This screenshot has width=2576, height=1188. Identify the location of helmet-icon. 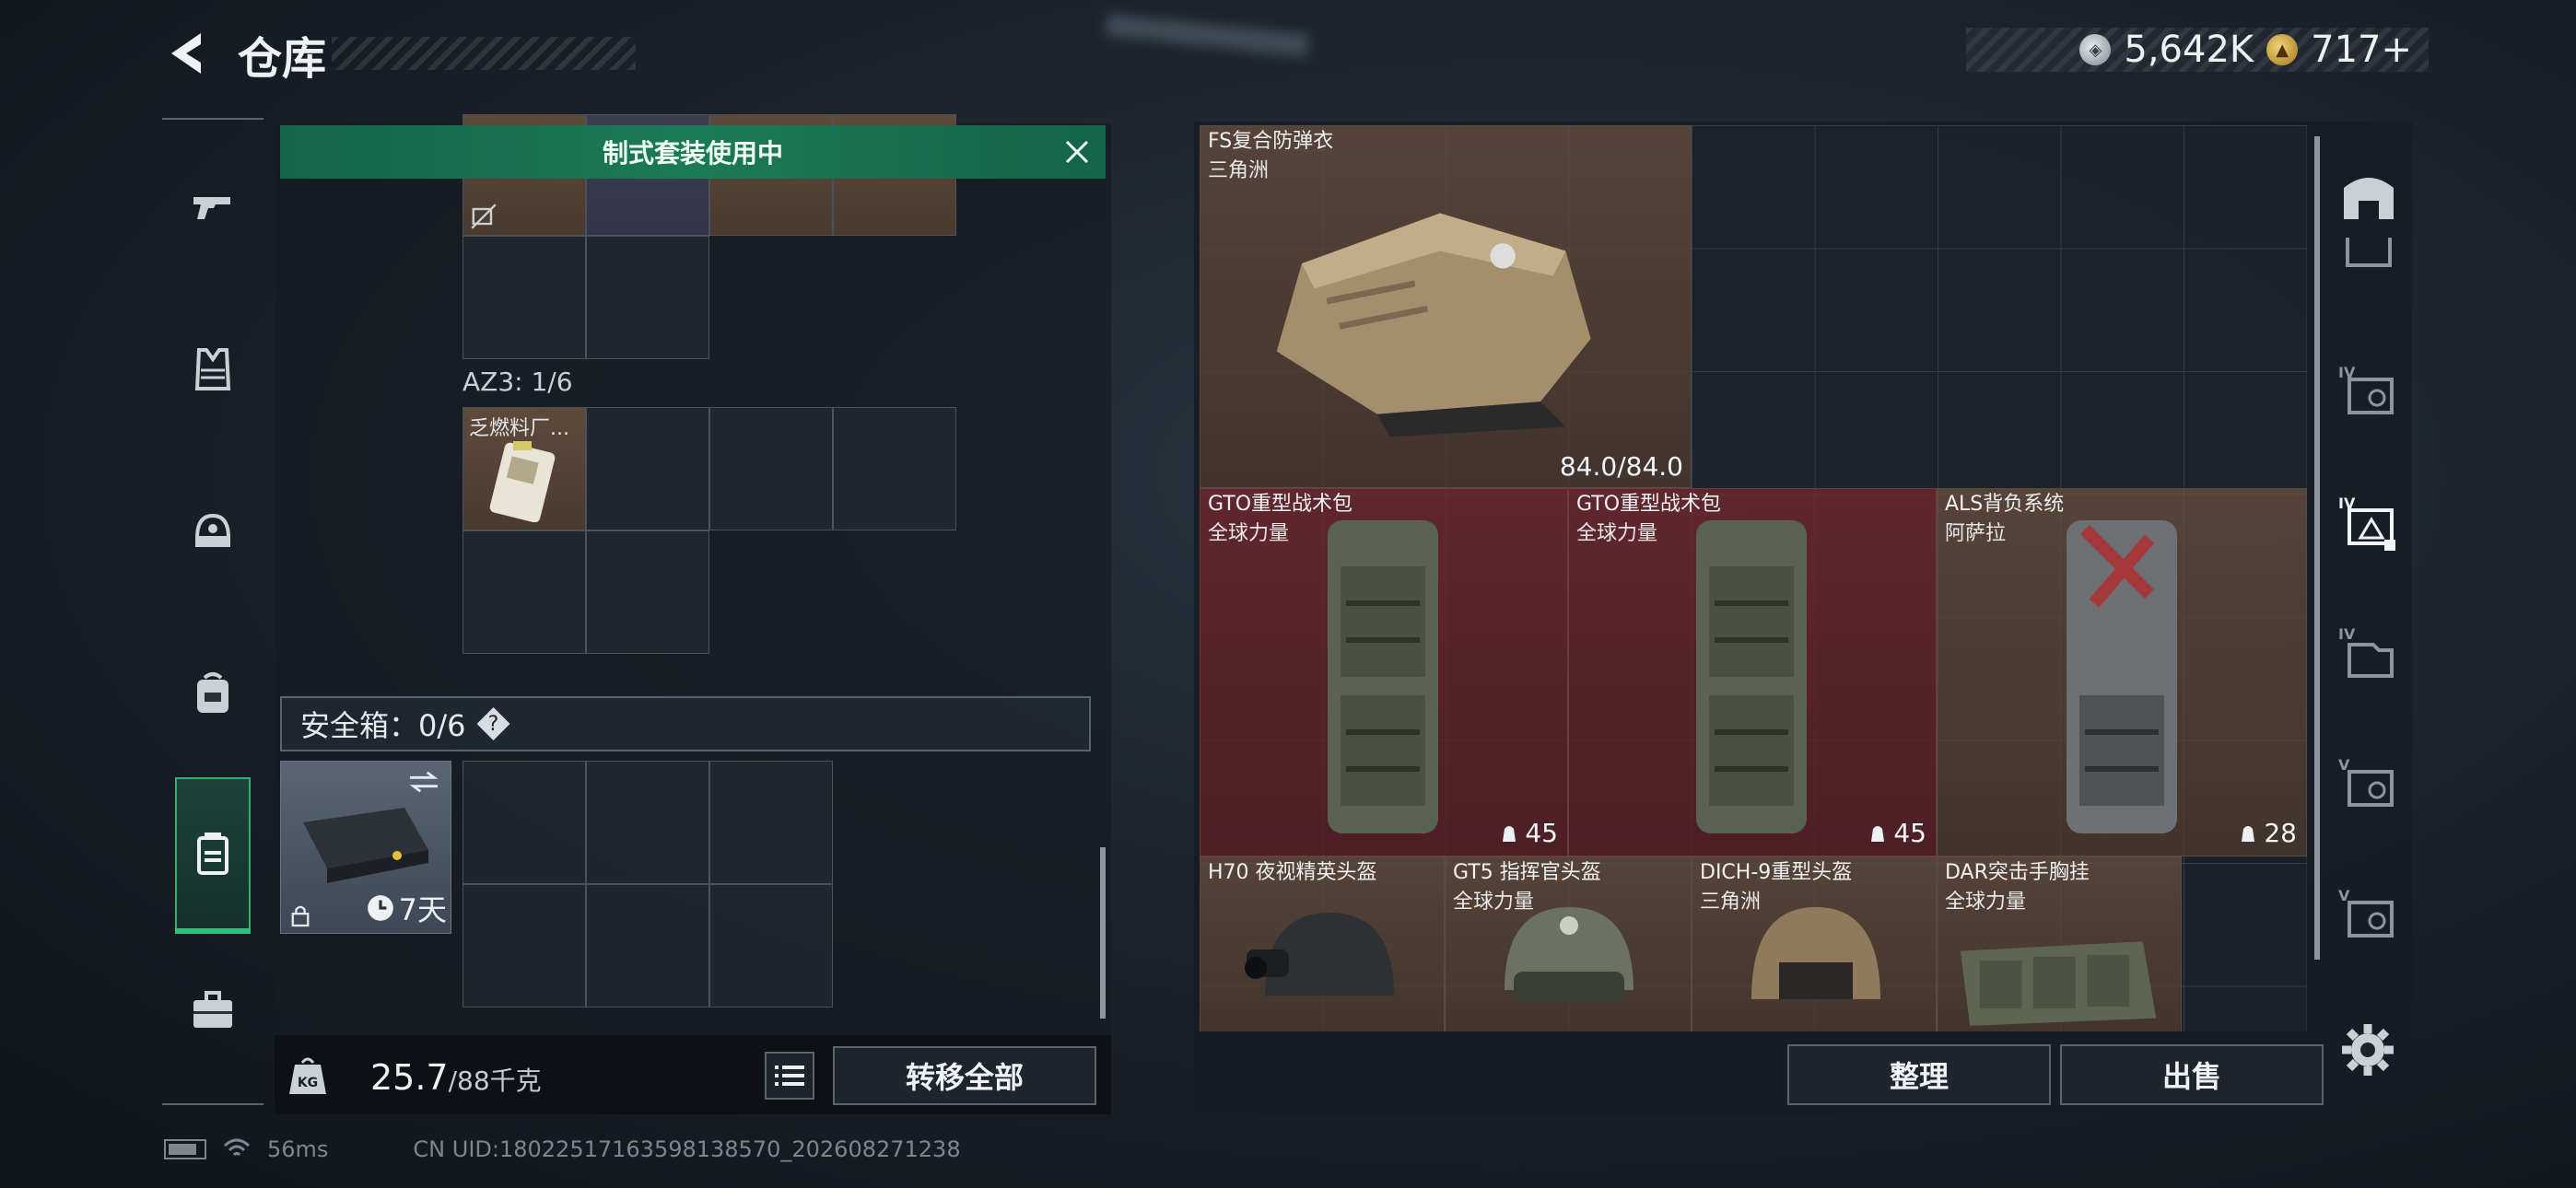
(212, 530).